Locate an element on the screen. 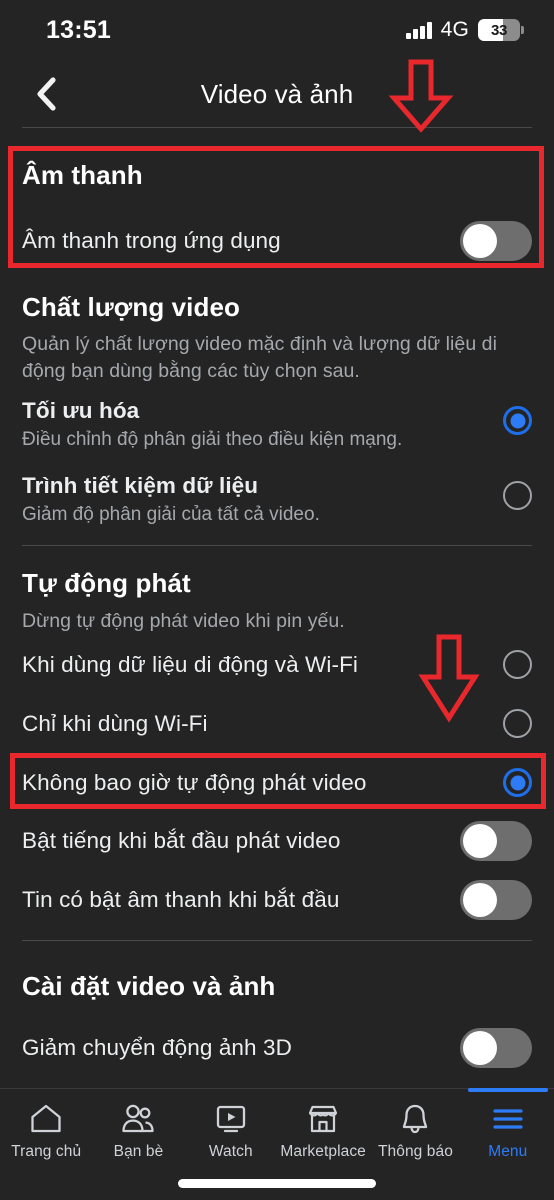 Image resolution: width=554 pixels, height=1200 pixels. nav-item-marketplace: Marketplace is located at coordinates (323, 1131).